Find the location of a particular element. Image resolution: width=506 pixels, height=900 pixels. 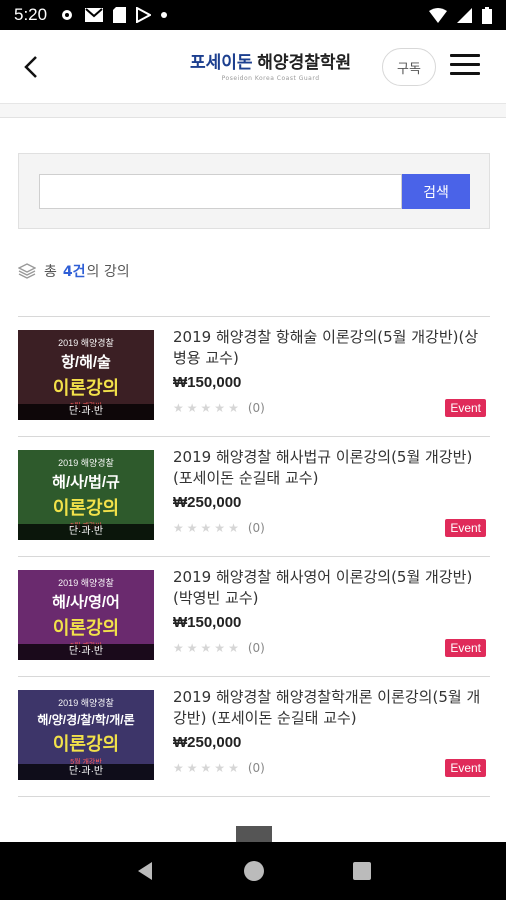

course-thumbnail: 2019 해양경찰 해/사/영/어 이론강의 5월 개강반 단·과·반 is located at coordinates (86, 615).